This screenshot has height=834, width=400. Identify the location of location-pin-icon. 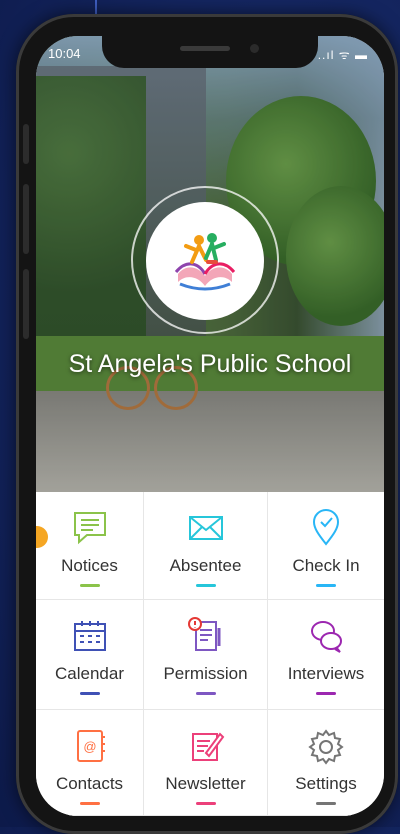
(326, 527).